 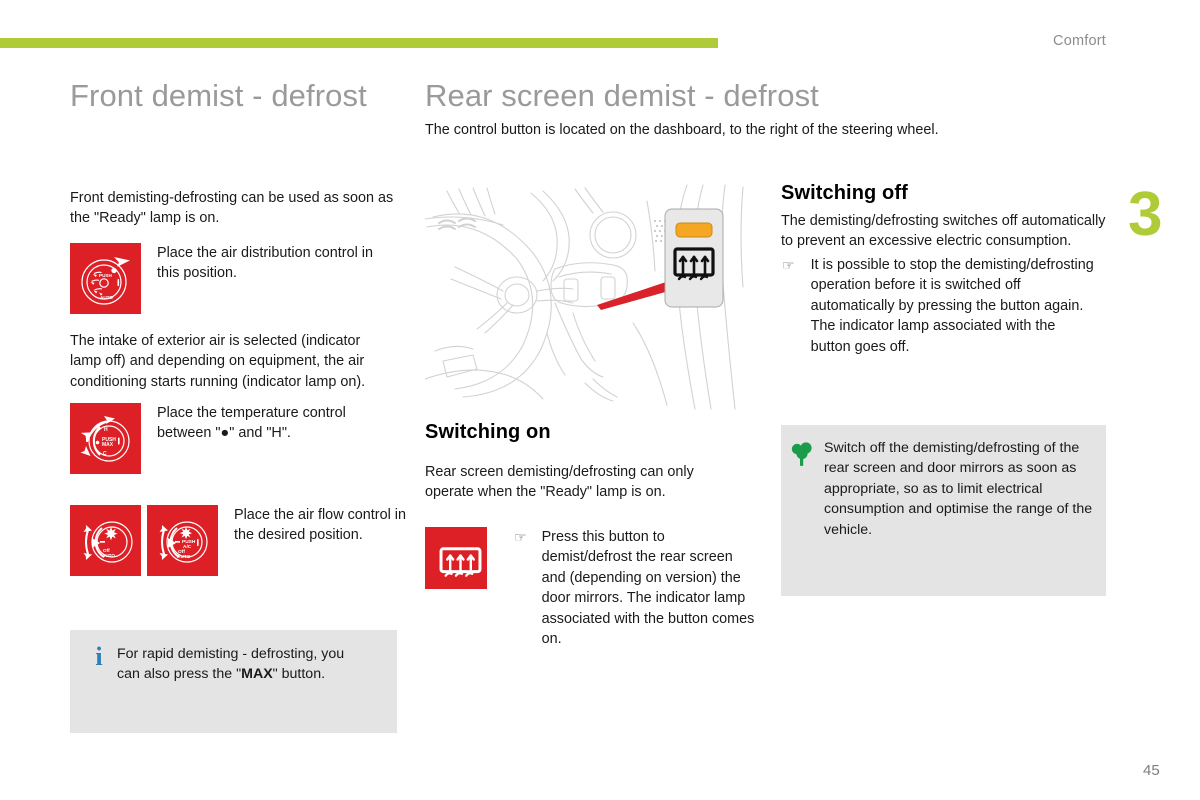 What do you see at coordinates (105, 540) in the screenshot?
I see `air-flow-dial-icon: Off AUTO` at bounding box center [105, 540].